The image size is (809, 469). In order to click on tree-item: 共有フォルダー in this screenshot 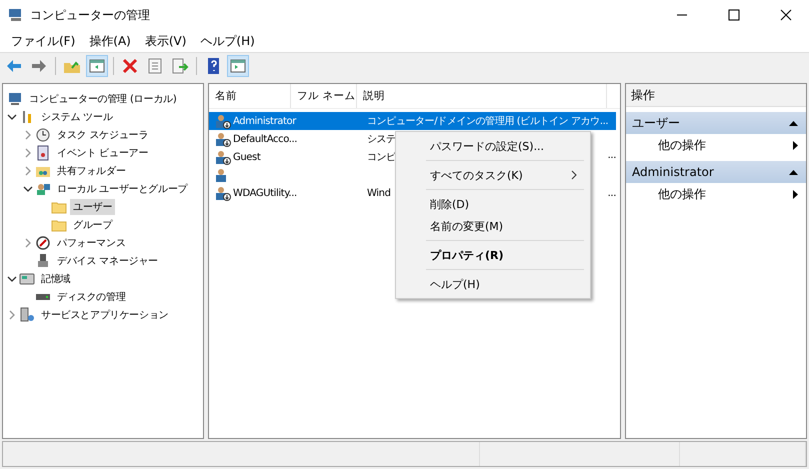, I will do `click(91, 171)`.